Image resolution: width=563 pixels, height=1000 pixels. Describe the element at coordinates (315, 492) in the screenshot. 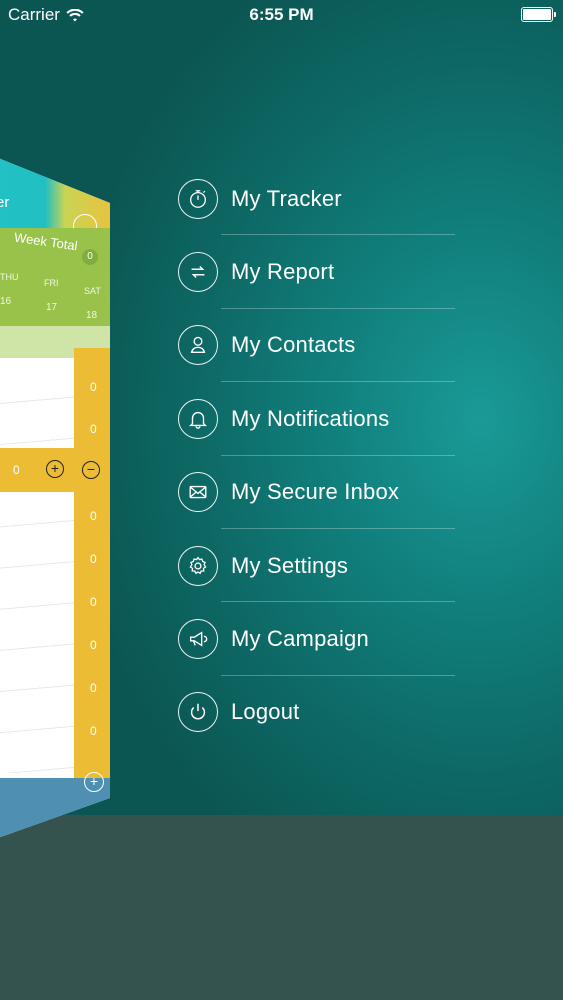

I see `menu-label: My Secure Inbox` at that location.